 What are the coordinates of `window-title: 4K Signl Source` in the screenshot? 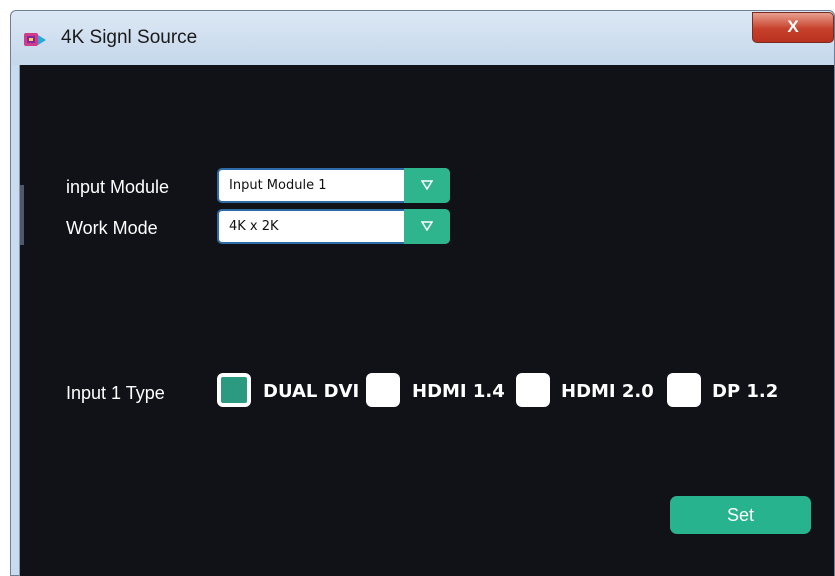 It's located at (129, 37).